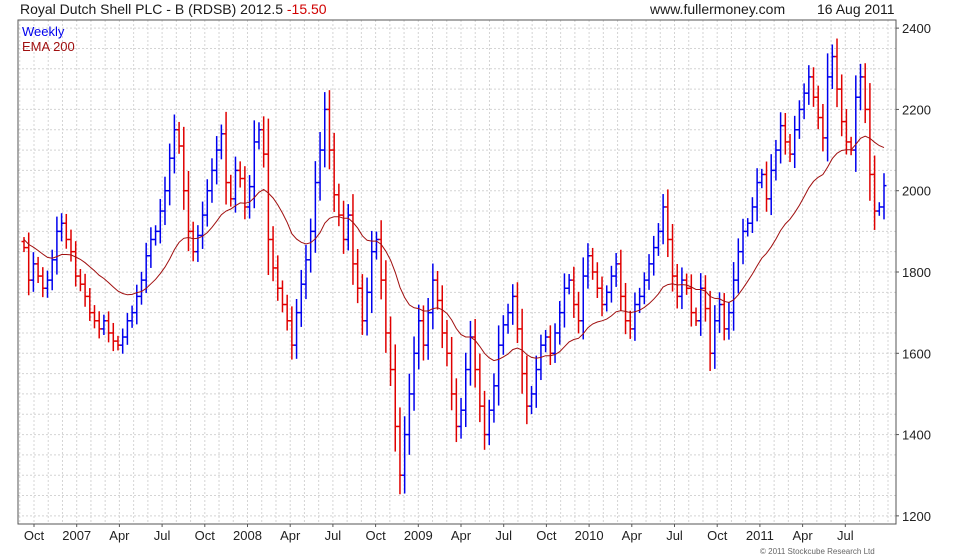 Image resolution: width=980 pixels, height=560 pixels. What do you see at coordinates (916, 272) in the screenshot?
I see `y-tick-label: 1800` at bounding box center [916, 272].